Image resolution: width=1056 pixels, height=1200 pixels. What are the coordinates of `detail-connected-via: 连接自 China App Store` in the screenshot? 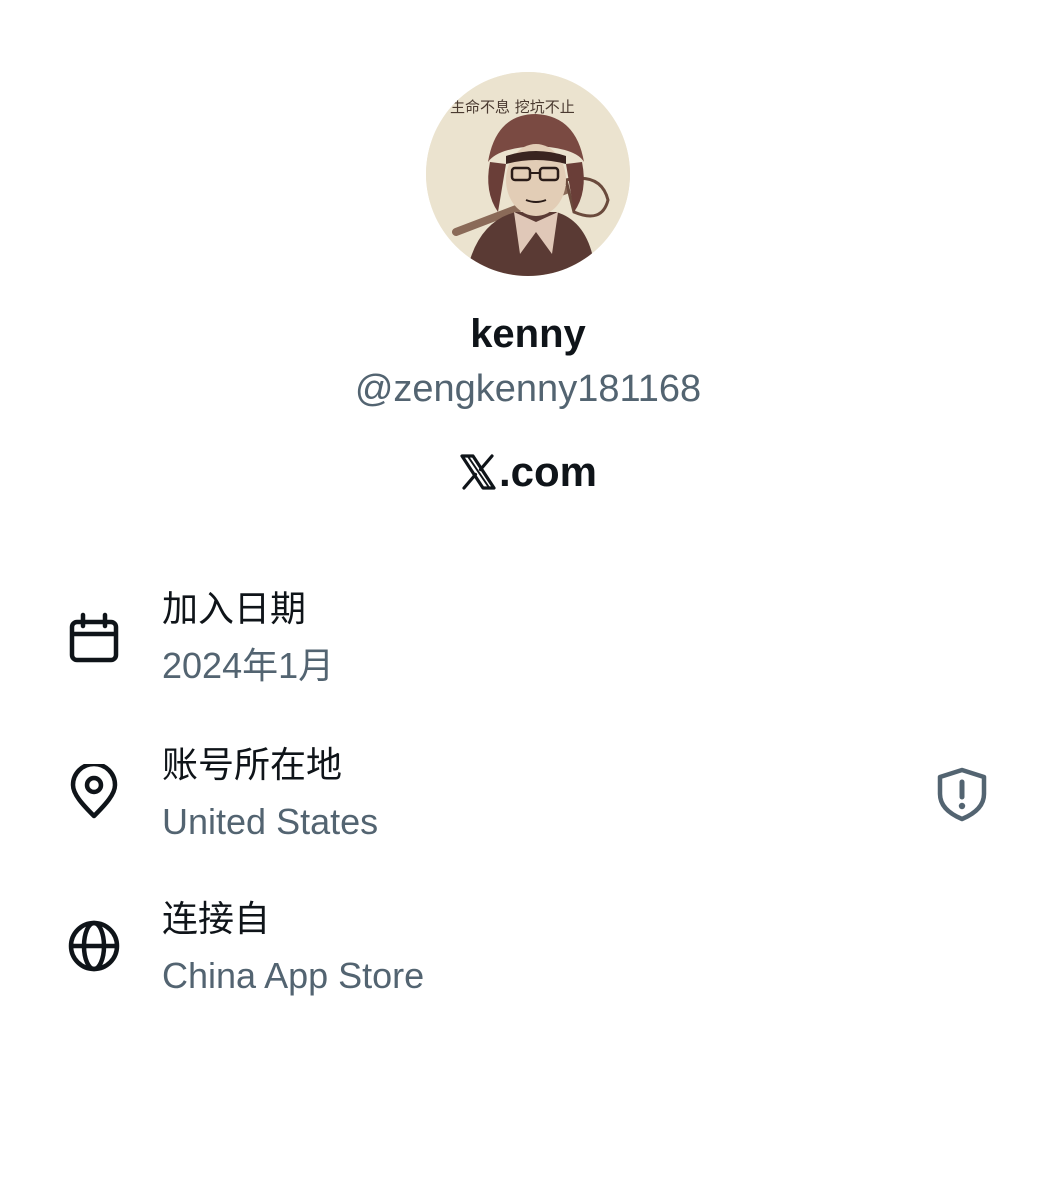 It's located at (528, 954).